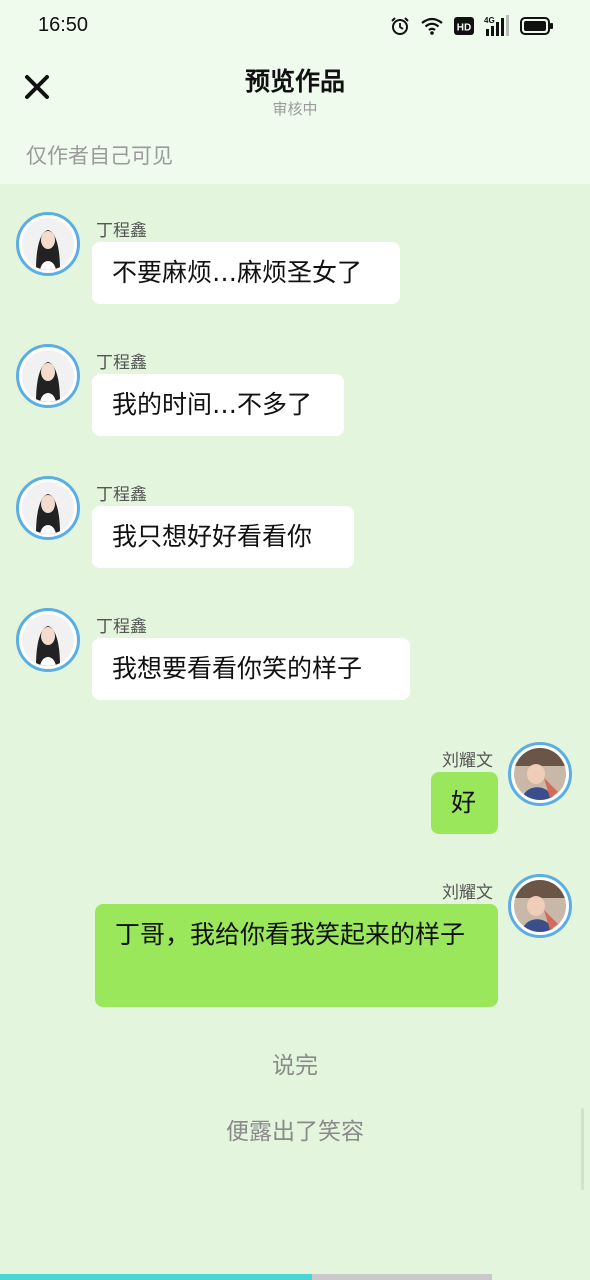 The width and height of the screenshot is (590, 1280). I want to click on visibility-note: 仅作者自己可见, so click(99, 156).